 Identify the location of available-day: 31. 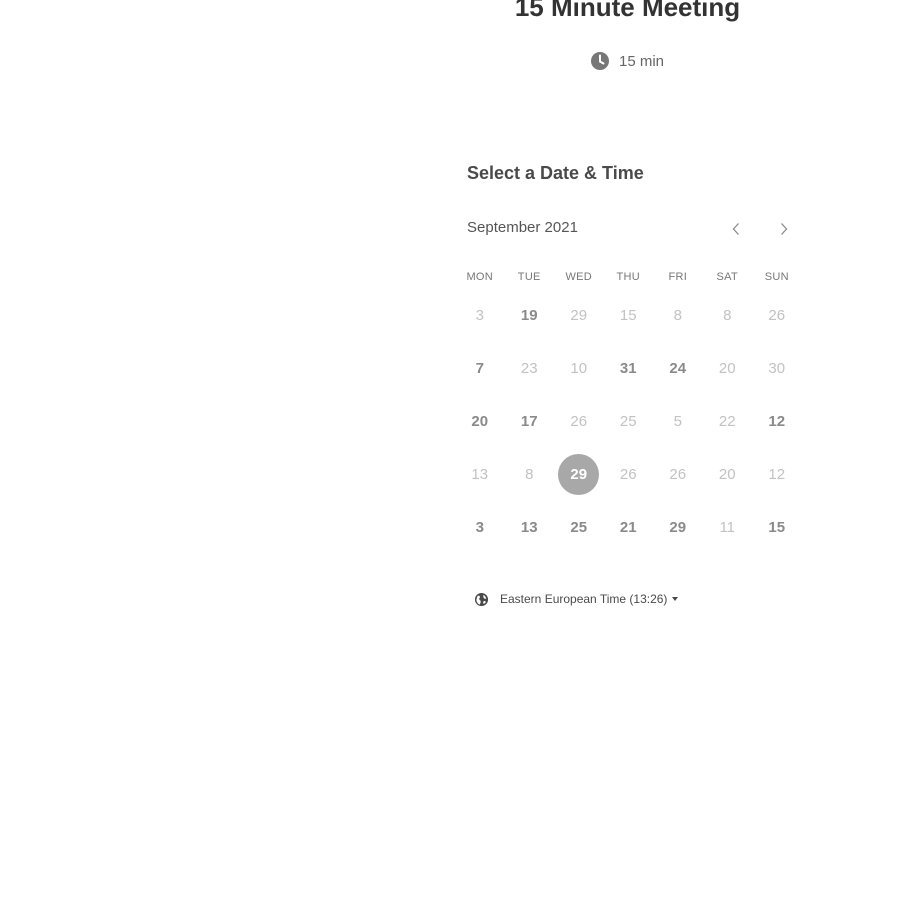
(629, 368).